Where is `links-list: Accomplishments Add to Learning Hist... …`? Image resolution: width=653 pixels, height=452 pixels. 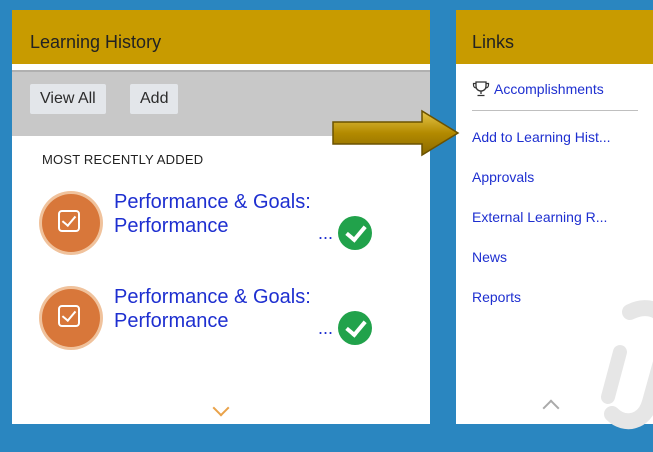
links-list: Accomplishments Add to Learning Hist... … is located at coordinates (557, 194).